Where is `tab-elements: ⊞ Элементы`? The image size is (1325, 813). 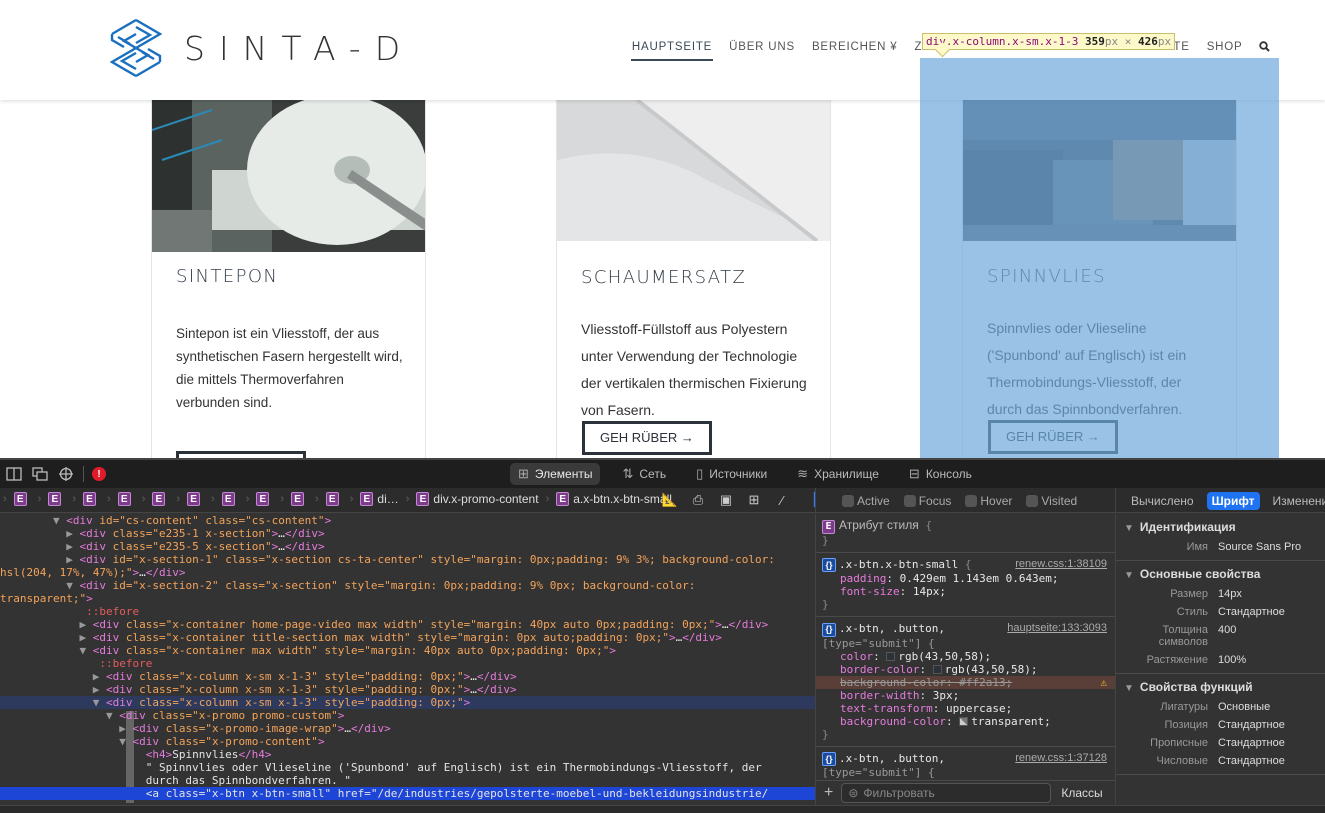 tab-elements: ⊞ Элементы is located at coordinates (555, 474).